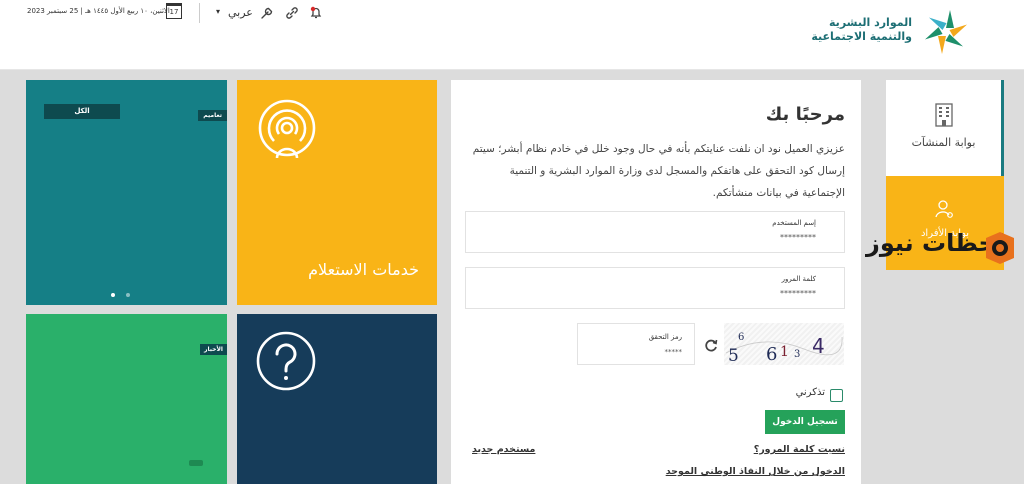  What do you see at coordinates (82, 111) in the screenshot?
I see `all-filter-button: الكل` at bounding box center [82, 111].